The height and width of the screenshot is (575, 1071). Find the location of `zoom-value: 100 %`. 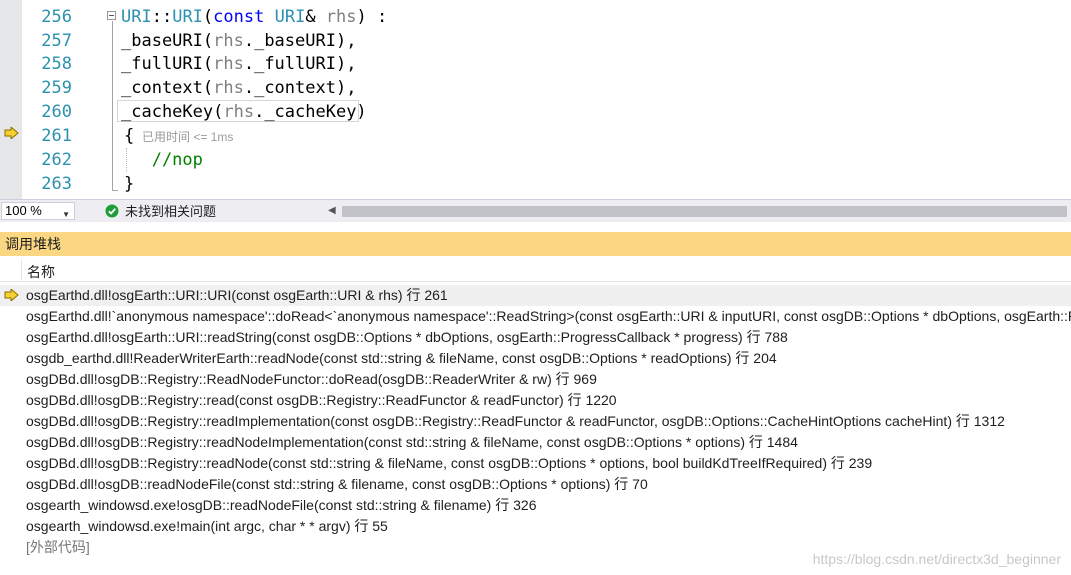

zoom-value: 100 % is located at coordinates (23, 210).